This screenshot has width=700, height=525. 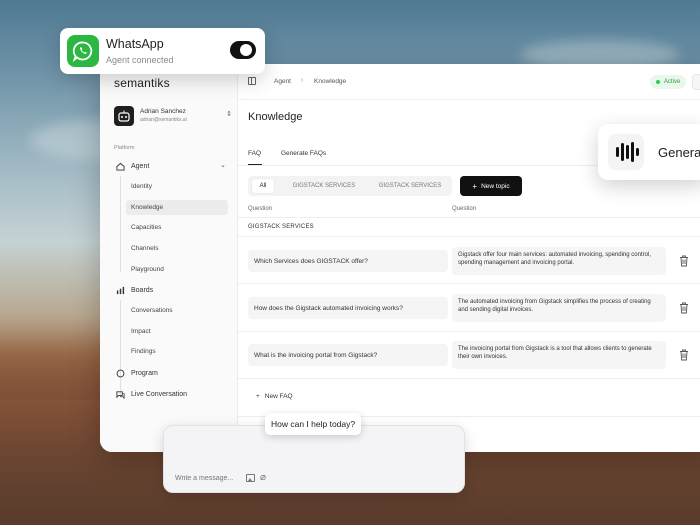 I want to click on sidebar-item-live-conversation: Live Conversation, so click(x=150, y=394).